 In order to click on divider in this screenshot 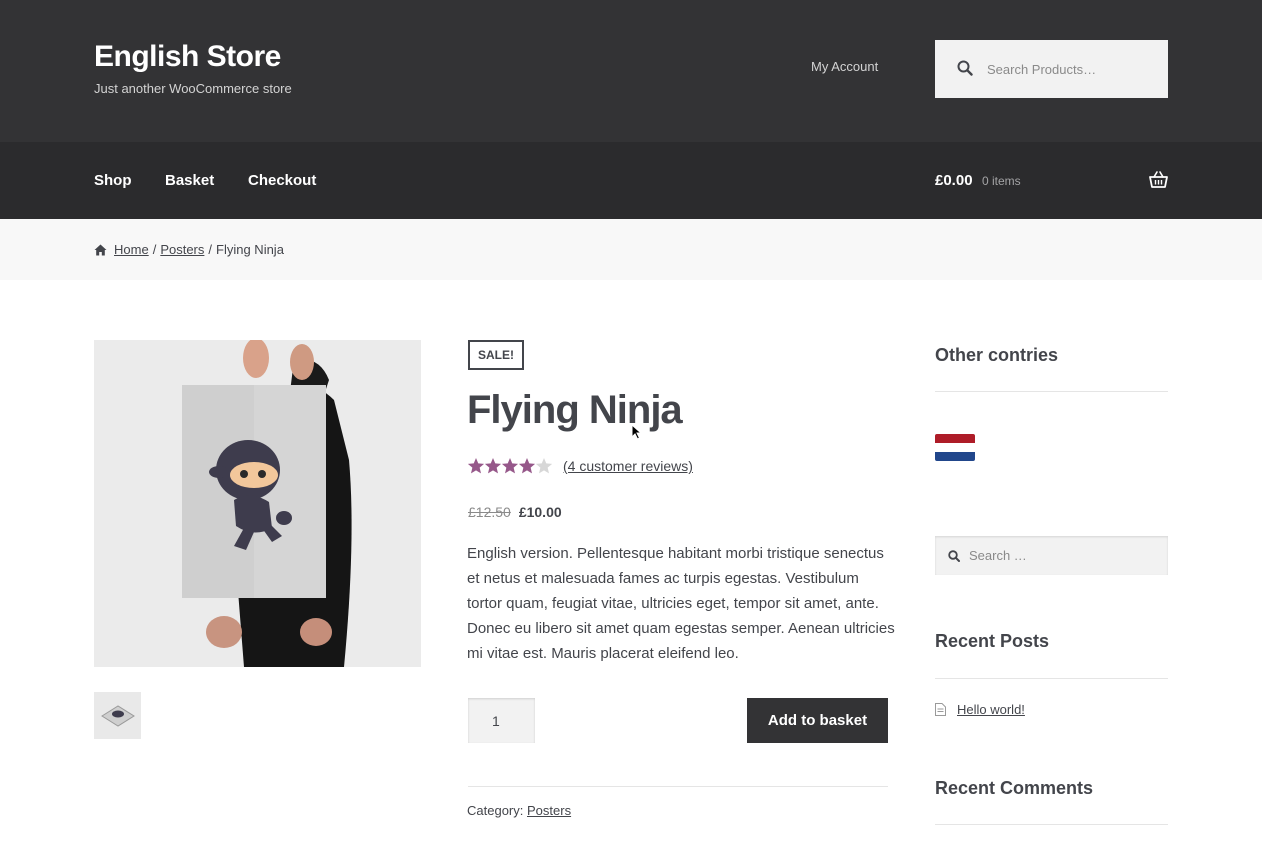, I will do `click(678, 786)`.